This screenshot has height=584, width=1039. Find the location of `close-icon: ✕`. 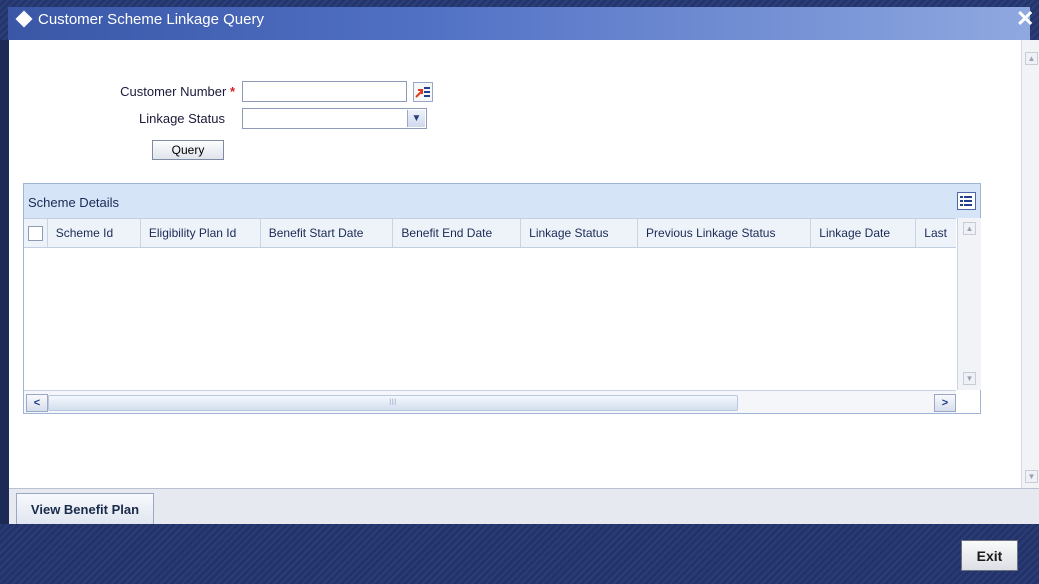

close-icon: ✕ is located at coordinates (1025, 19).